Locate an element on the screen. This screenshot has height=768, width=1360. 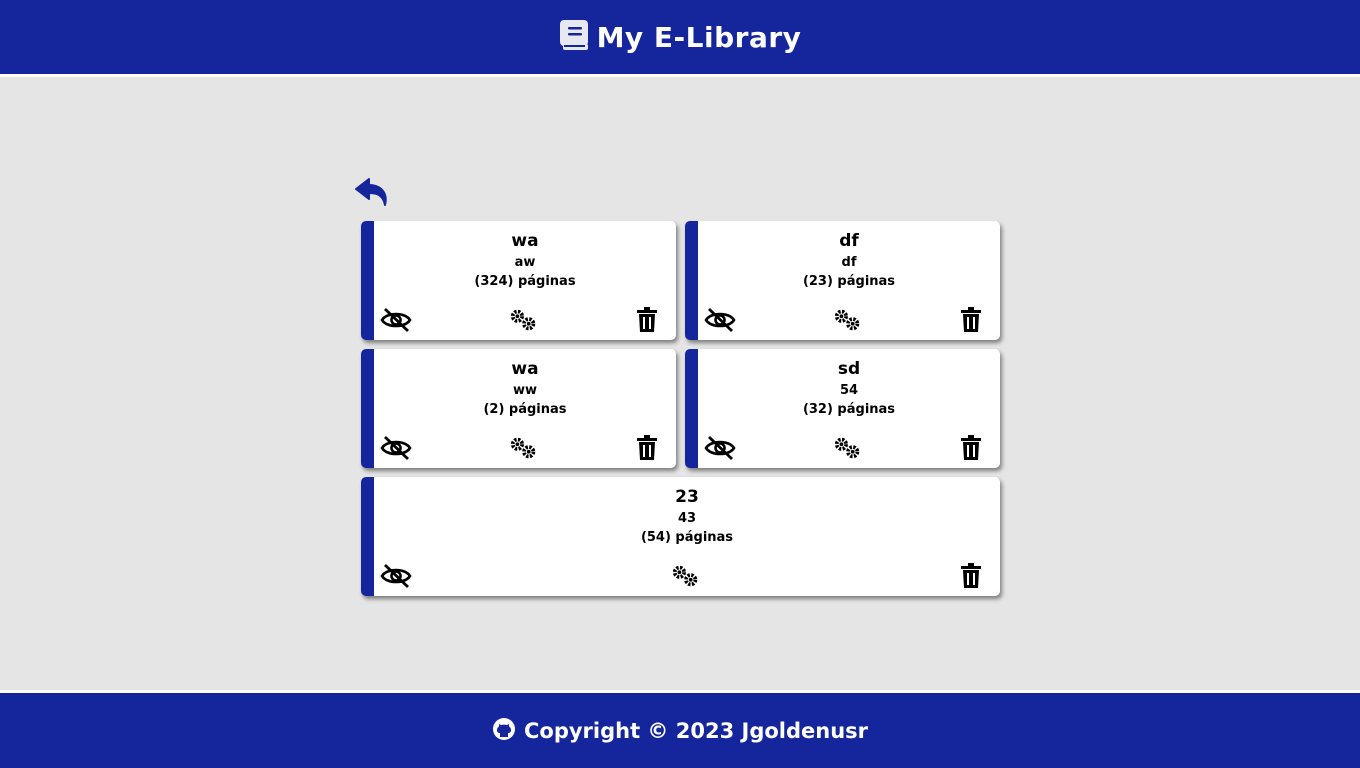
book-card: wa aw (324) páginas is located at coordinates (518, 280).